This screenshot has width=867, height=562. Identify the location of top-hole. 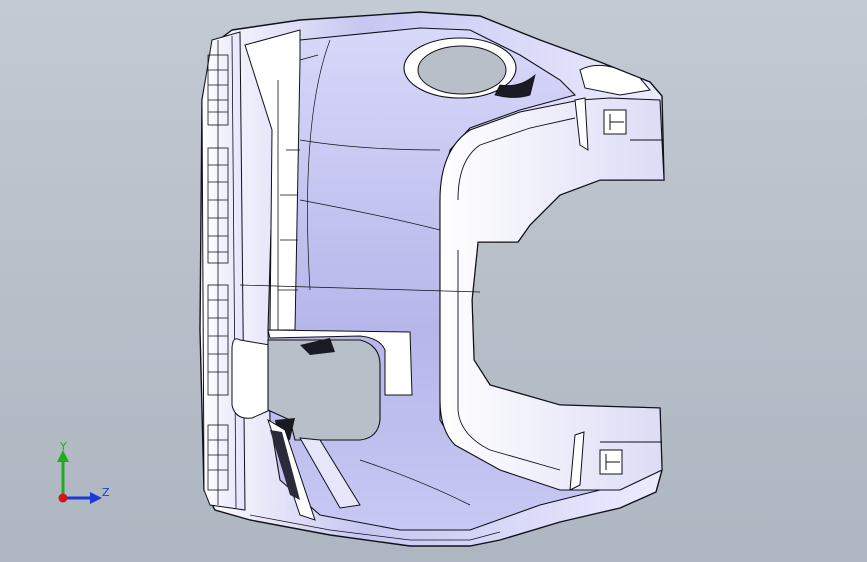
(462, 70).